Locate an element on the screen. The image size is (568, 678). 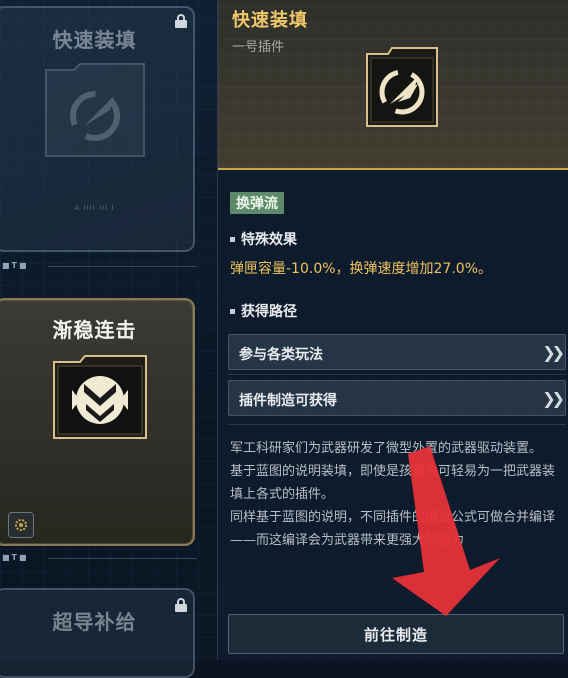
plugin-card-steady-combo: 渐稳连击 is located at coordinates (97, 422).